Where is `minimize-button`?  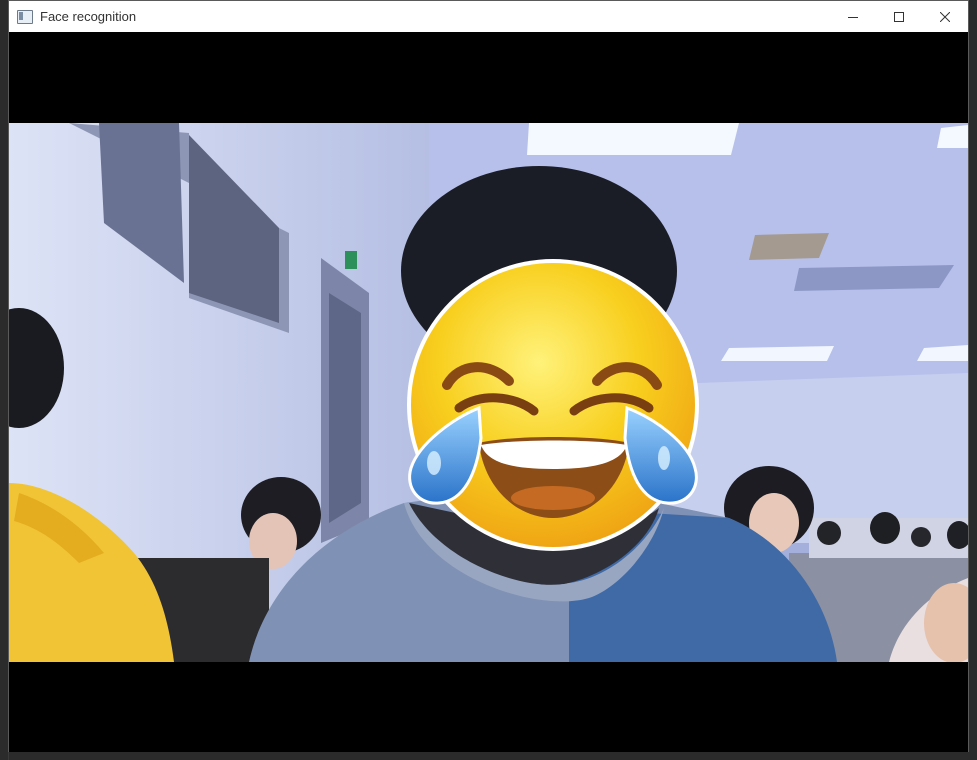
minimize-button is located at coordinates (853, 16).